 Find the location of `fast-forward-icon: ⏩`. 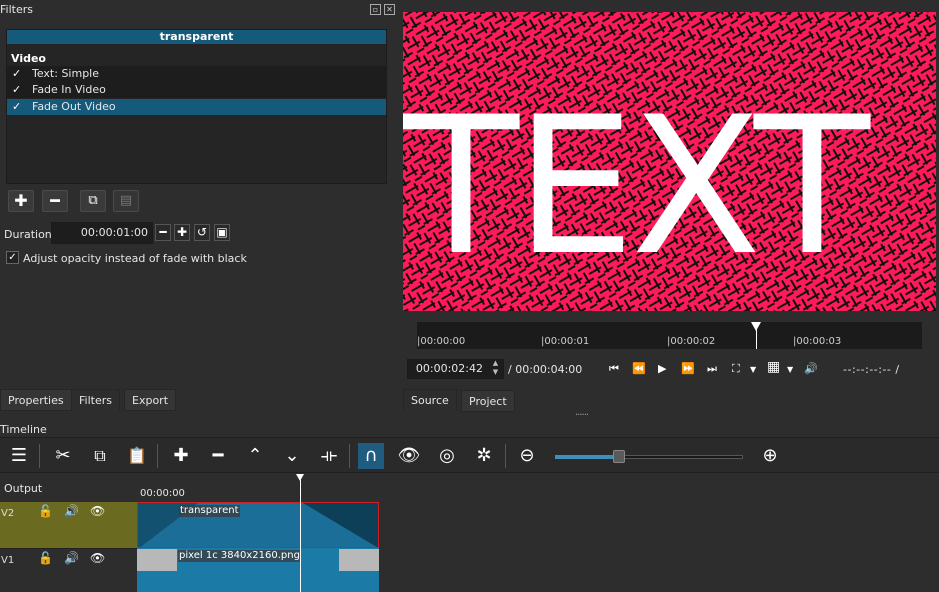

fast-forward-icon: ⏩ is located at coordinates (688, 368).